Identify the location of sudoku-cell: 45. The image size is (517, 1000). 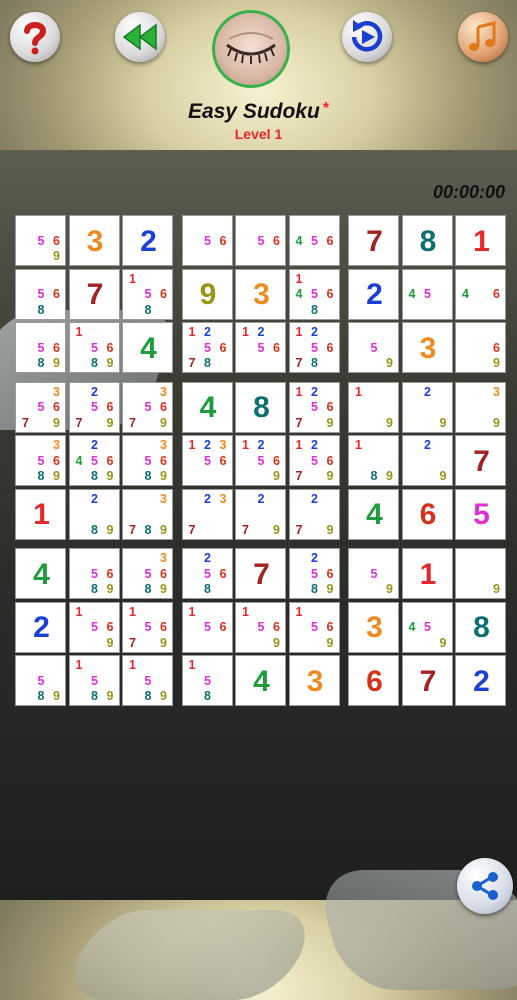
(427, 294).